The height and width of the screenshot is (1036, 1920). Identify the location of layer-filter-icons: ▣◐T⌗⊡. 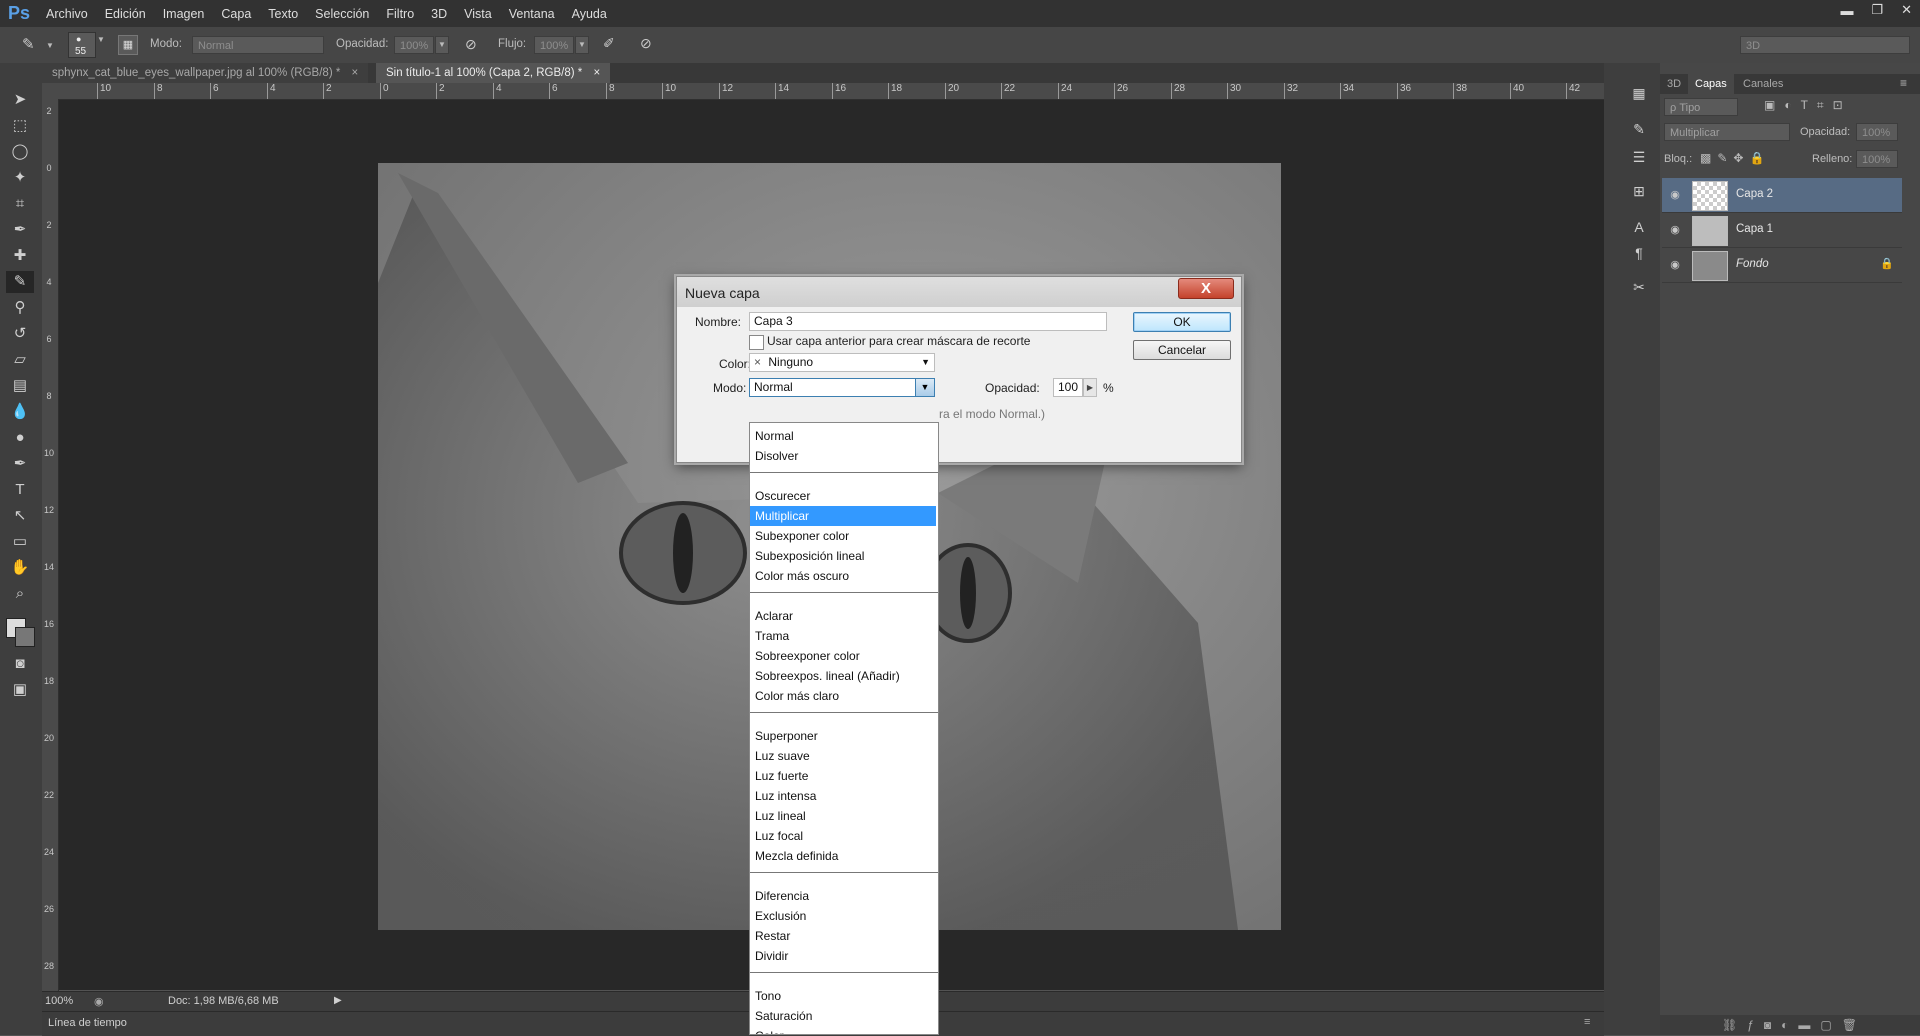
(1808, 105).